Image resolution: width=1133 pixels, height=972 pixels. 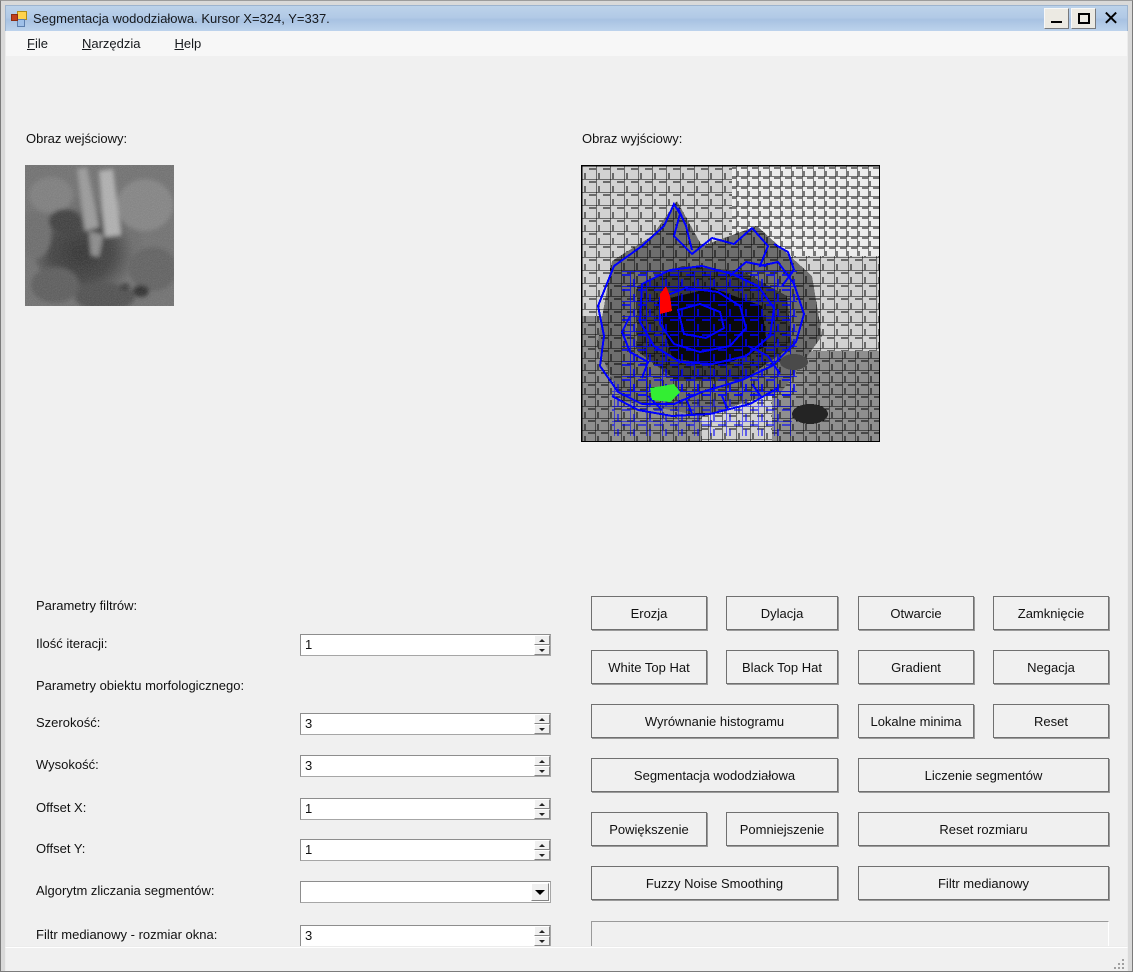 I want to click on result-panel, so click(x=850, y=933).